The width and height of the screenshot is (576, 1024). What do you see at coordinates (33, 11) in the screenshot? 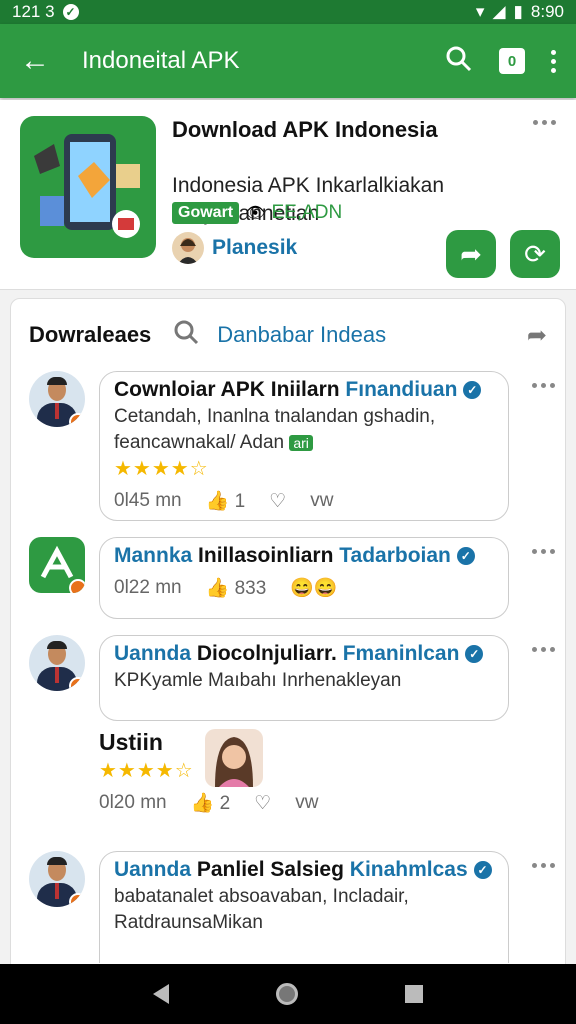
I see `status-time-left: 121 3` at bounding box center [33, 11].